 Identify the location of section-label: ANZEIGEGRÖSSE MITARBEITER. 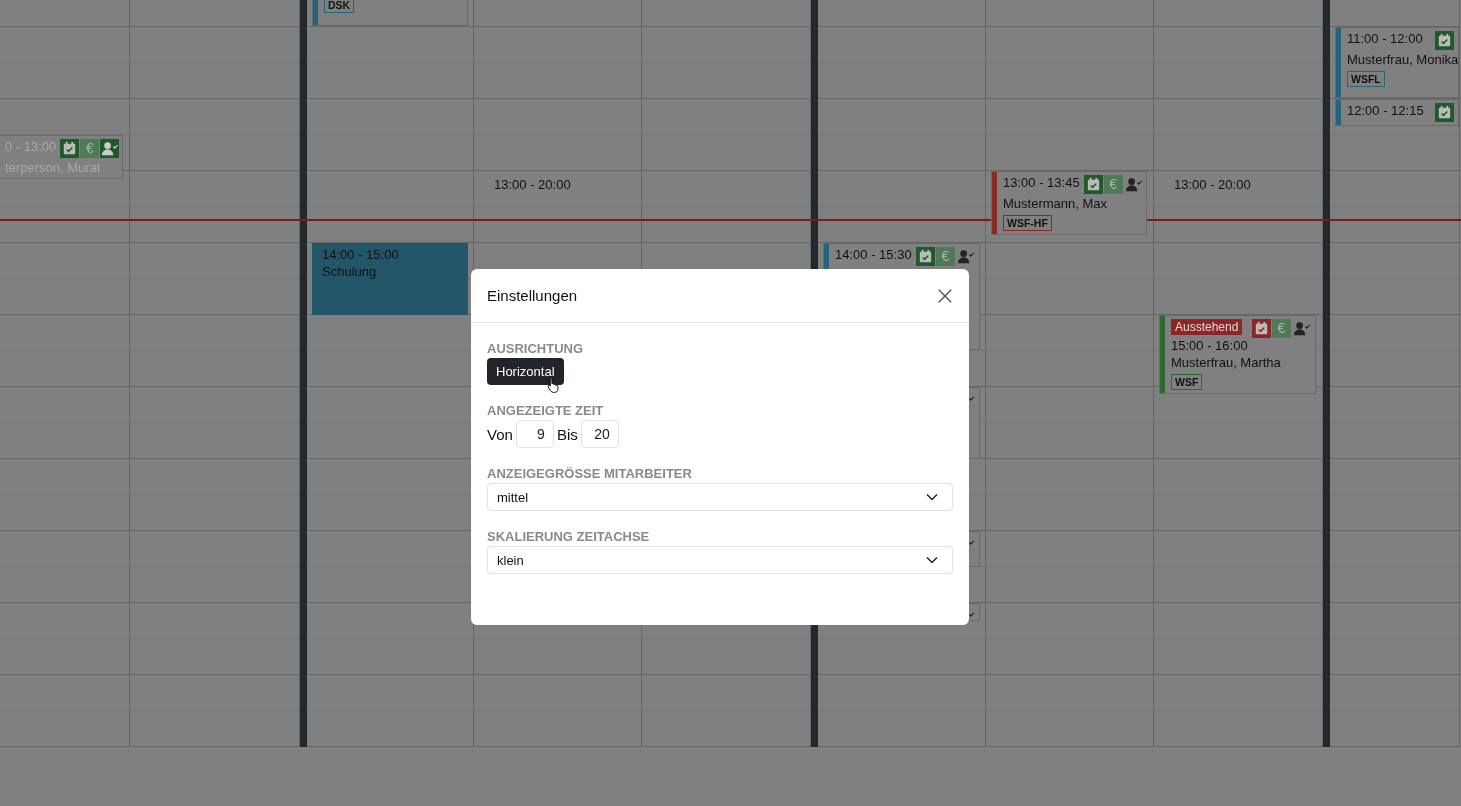
(589, 473).